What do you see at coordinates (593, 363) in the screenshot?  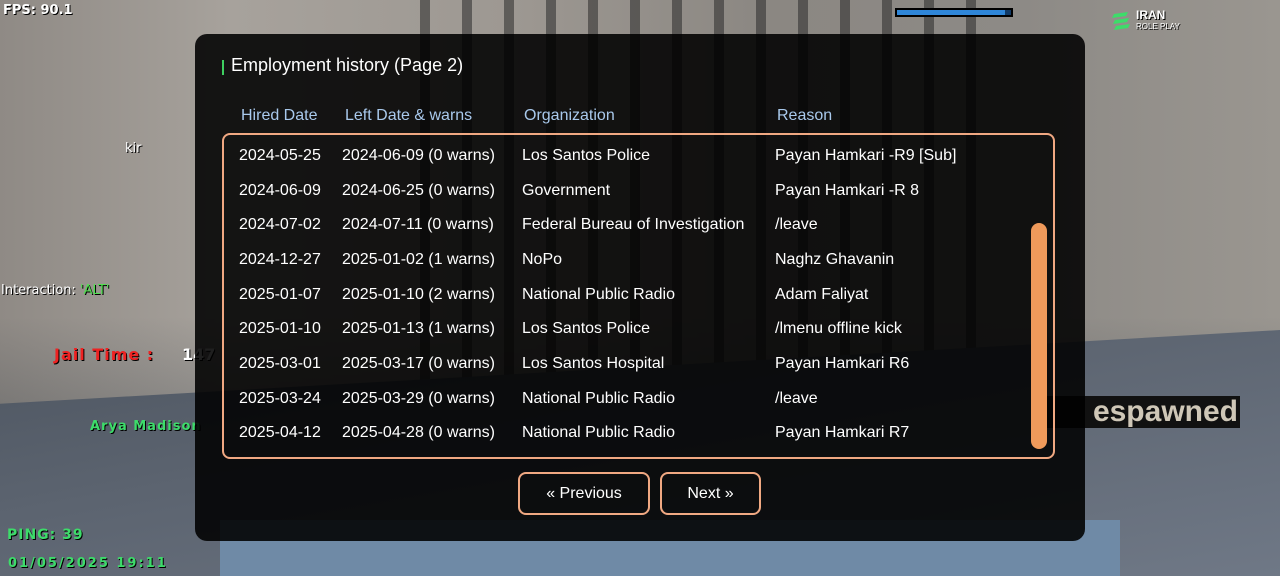 I see `organization-cell: Los Santos Hospital` at bounding box center [593, 363].